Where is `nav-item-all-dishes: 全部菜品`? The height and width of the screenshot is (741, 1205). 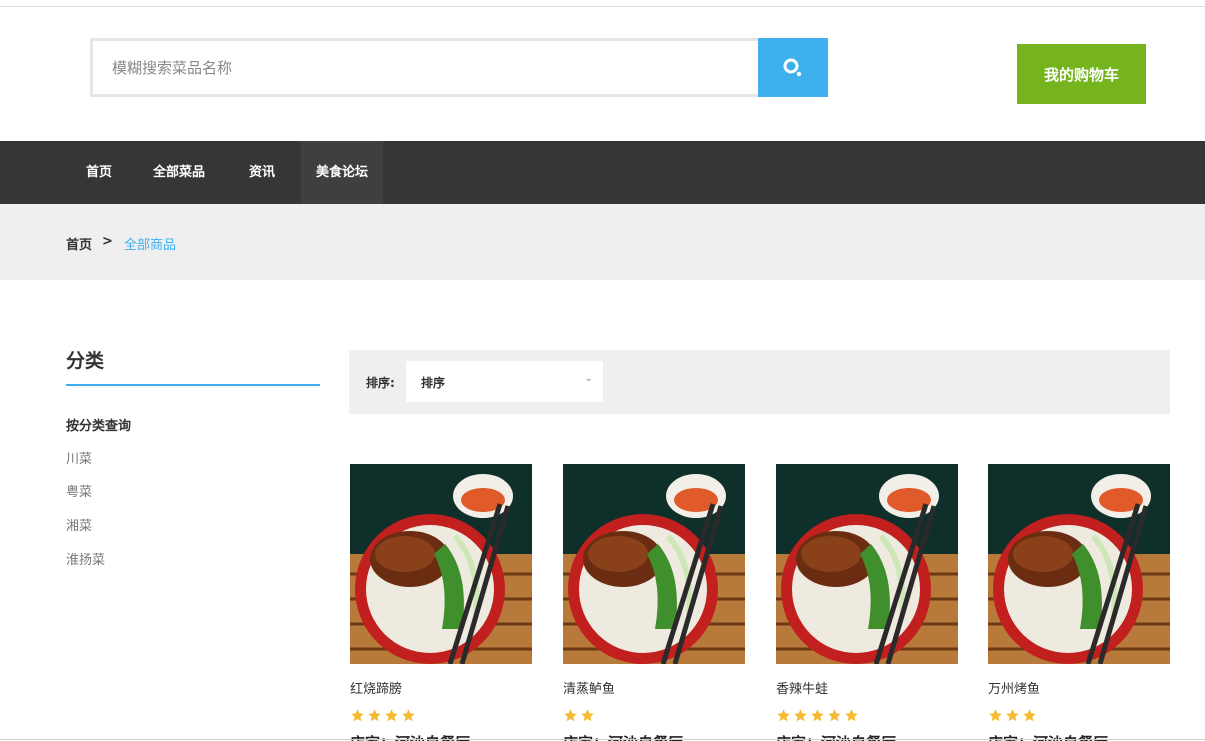 nav-item-all-dishes: 全部菜品 is located at coordinates (179, 172).